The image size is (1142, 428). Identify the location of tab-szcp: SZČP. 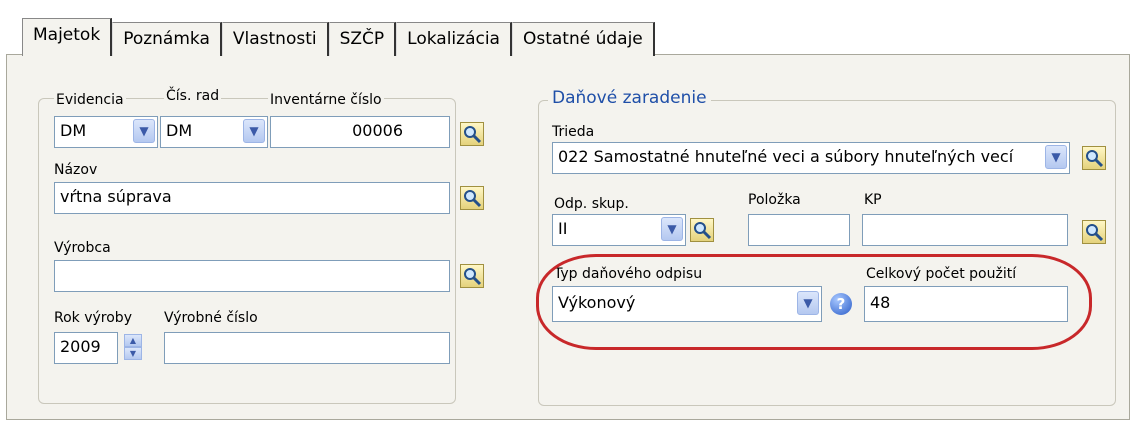
(362, 39).